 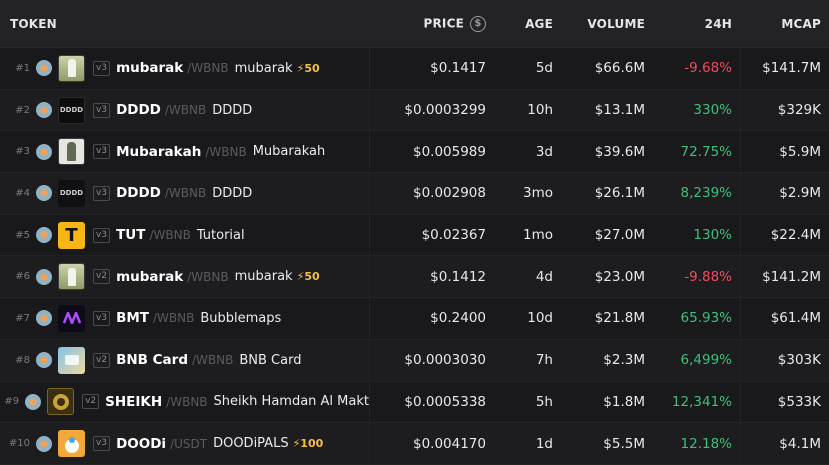 I want to click on token-cell: #1 v3 mubarak/WBNB mubarak ⚡50, so click(x=185, y=68).